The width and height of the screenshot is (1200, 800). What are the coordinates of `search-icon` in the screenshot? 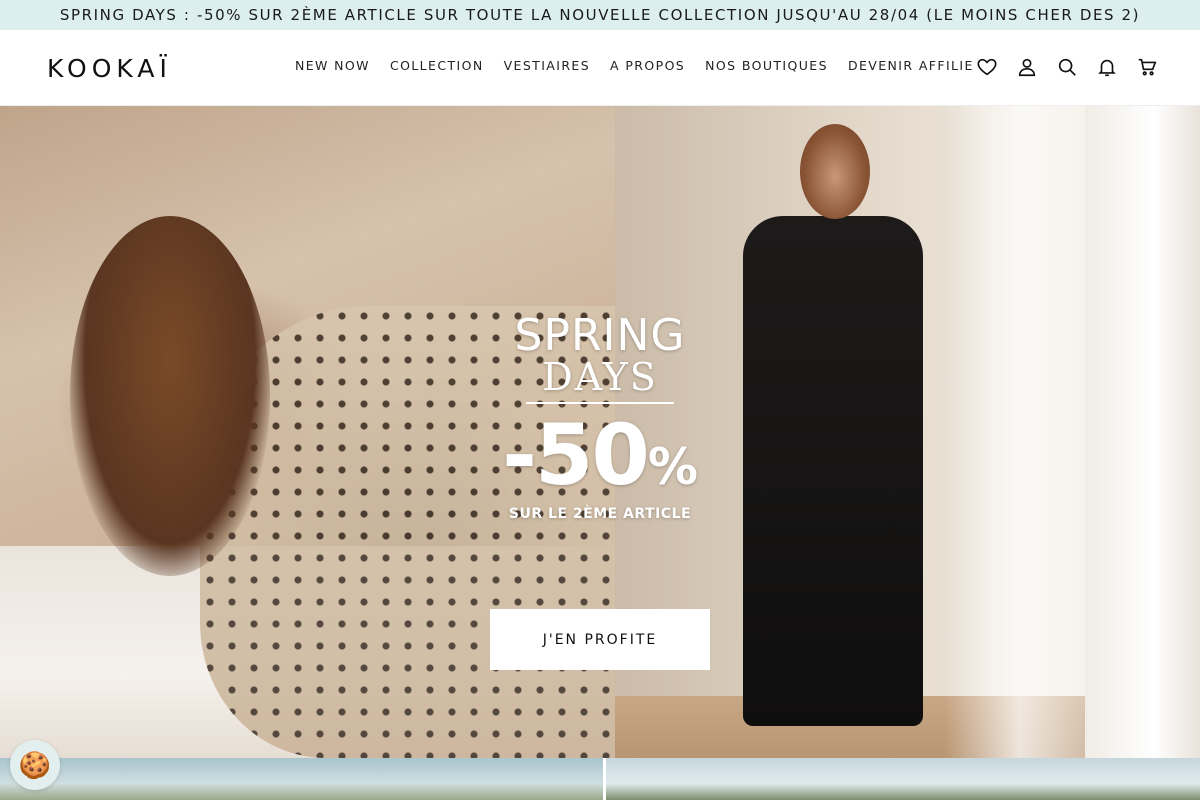 It's located at (1067, 67).